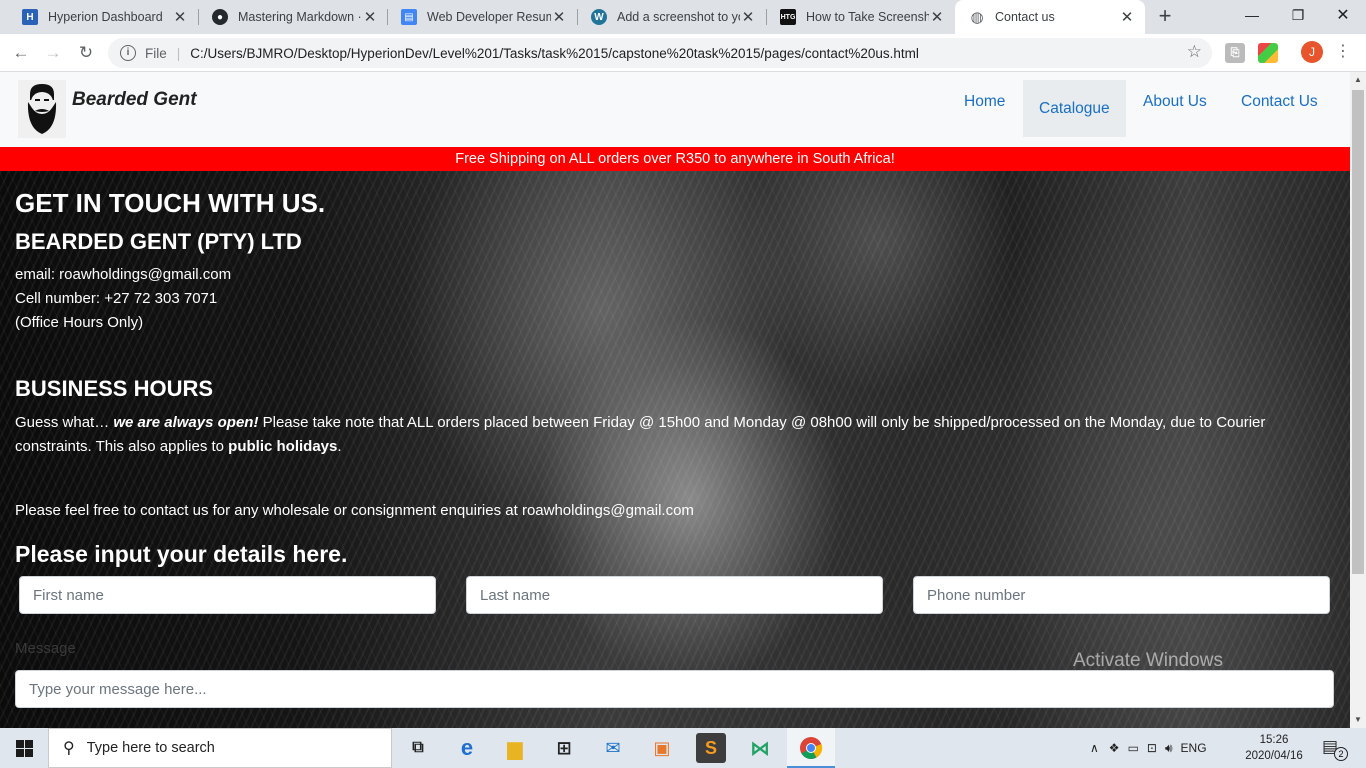  Describe the element at coordinates (674, 595) in the screenshot. I see `last-name-input` at that location.